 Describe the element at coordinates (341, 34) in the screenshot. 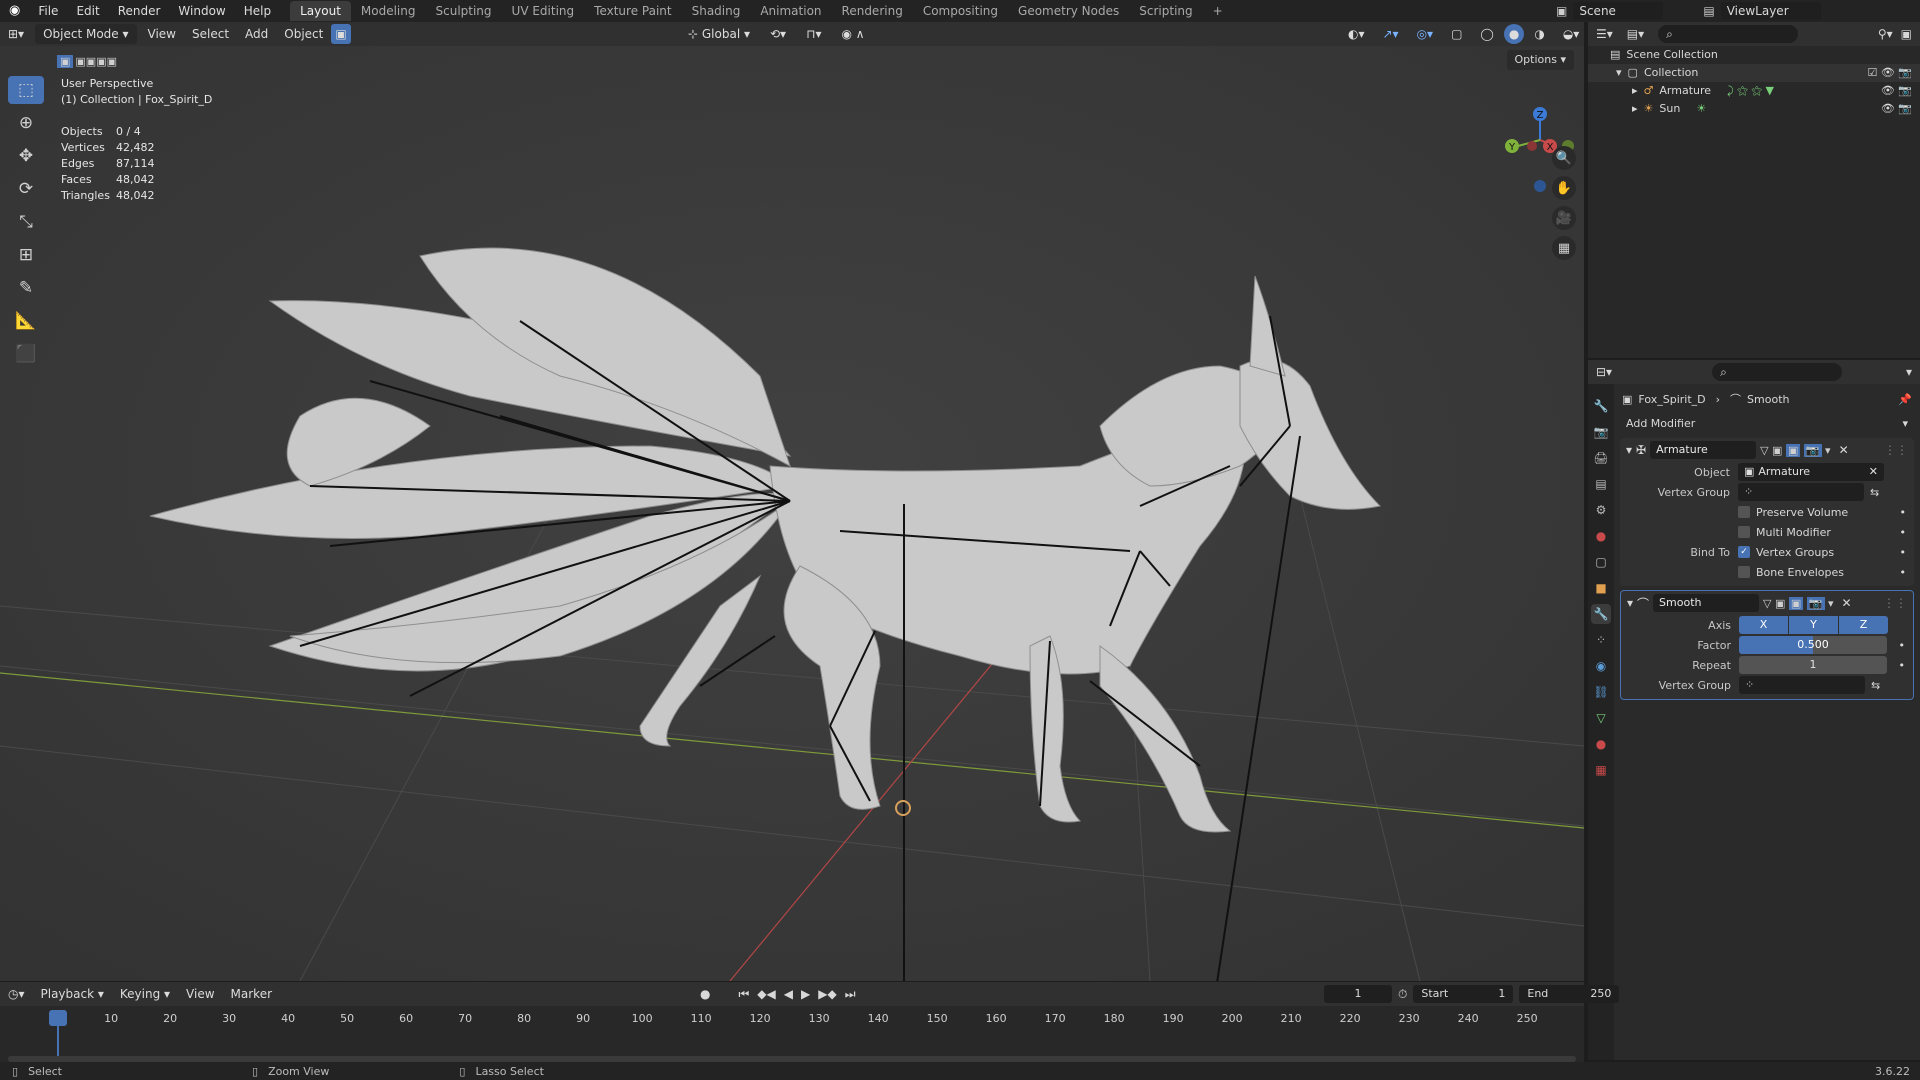

I see `toggle-icon: ▣` at that location.